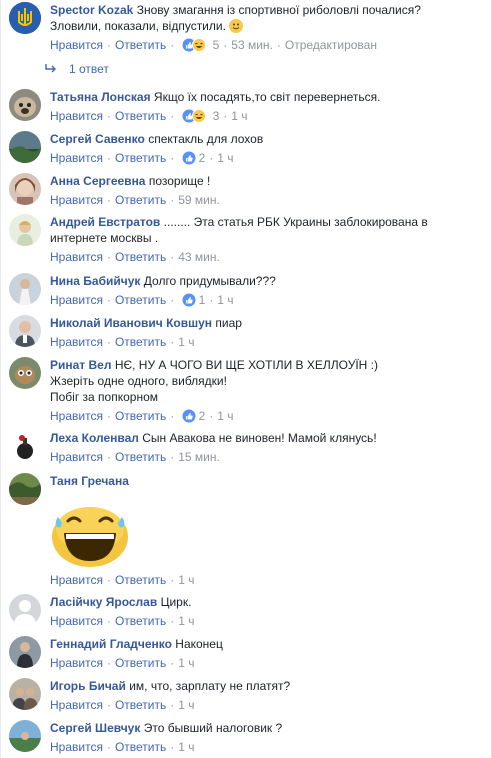  What do you see at coordinates (138, 381) in the screenshot?
I see `comment-text-line2: Жзеріть одне одного, виблядки!` at bounding box center [138, 381].